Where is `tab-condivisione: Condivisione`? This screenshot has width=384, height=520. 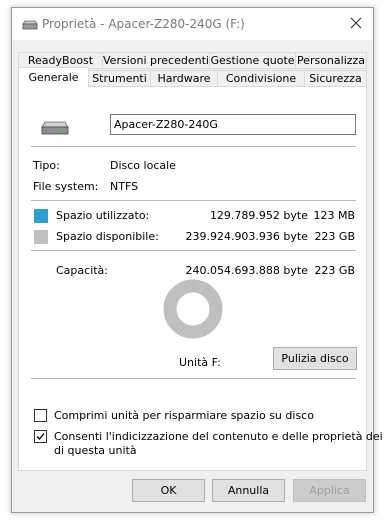
tab-condivisione: Condivisione is located at coordinates (261, 78).